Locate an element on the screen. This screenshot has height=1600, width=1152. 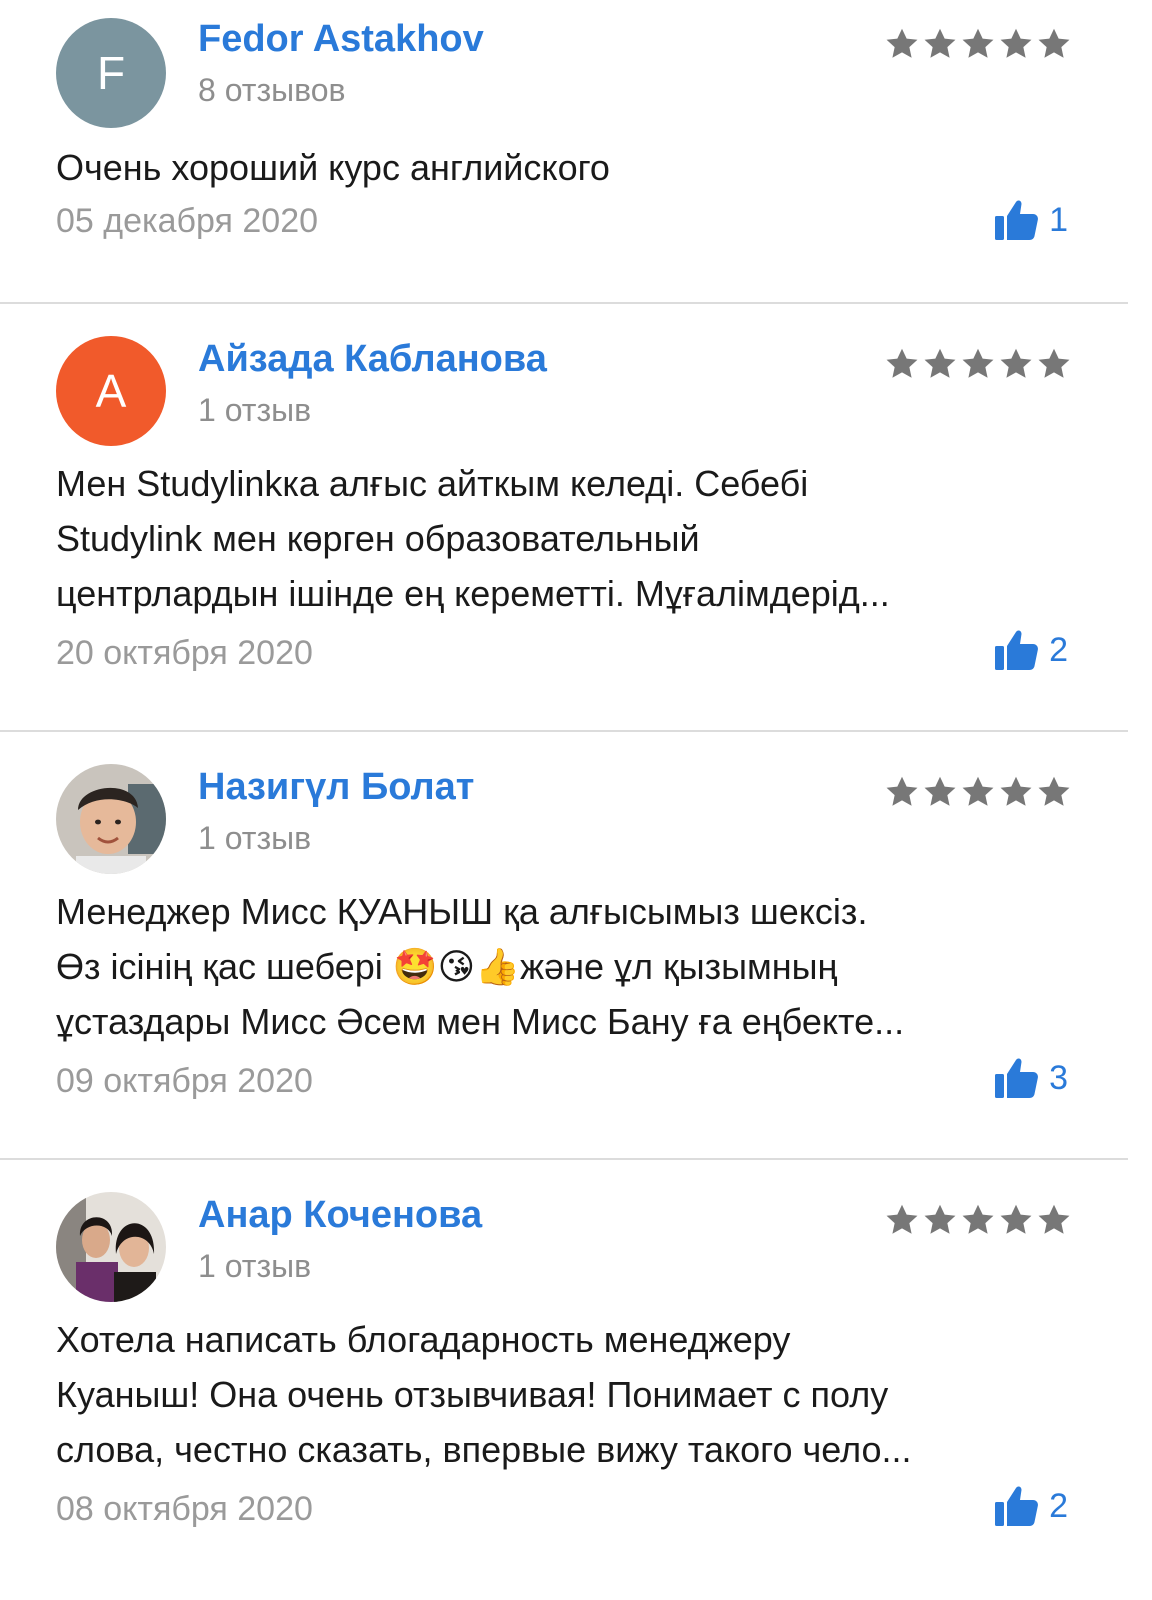
review-date: 20 октября 2020 is located at coordinates (184, 653).